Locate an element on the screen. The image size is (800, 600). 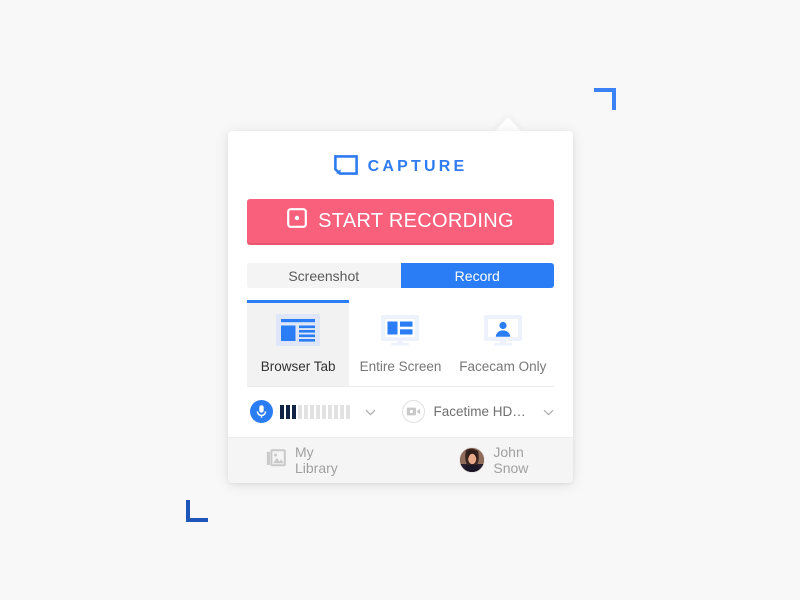
video-camera-icon is located at coordinates (413, 411).